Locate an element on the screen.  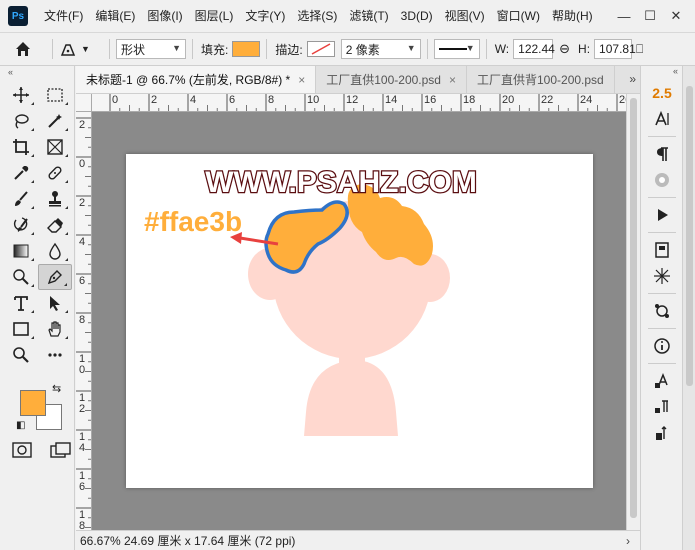
link-icon: ⊖ is located at coordinates (564, 49).